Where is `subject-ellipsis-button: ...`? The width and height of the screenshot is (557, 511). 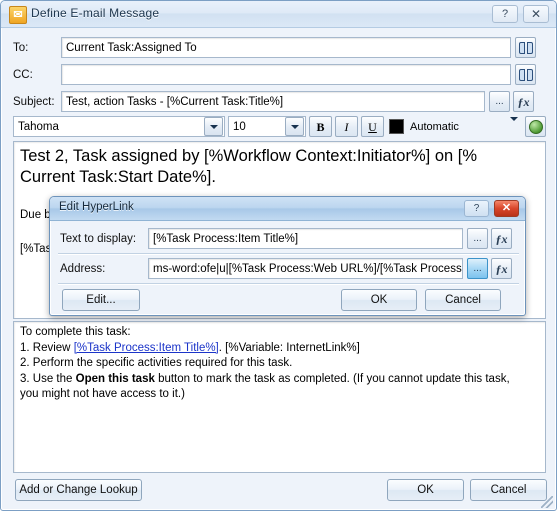
subject-ellipsis-button: ... is located at coordinates (499, 101).